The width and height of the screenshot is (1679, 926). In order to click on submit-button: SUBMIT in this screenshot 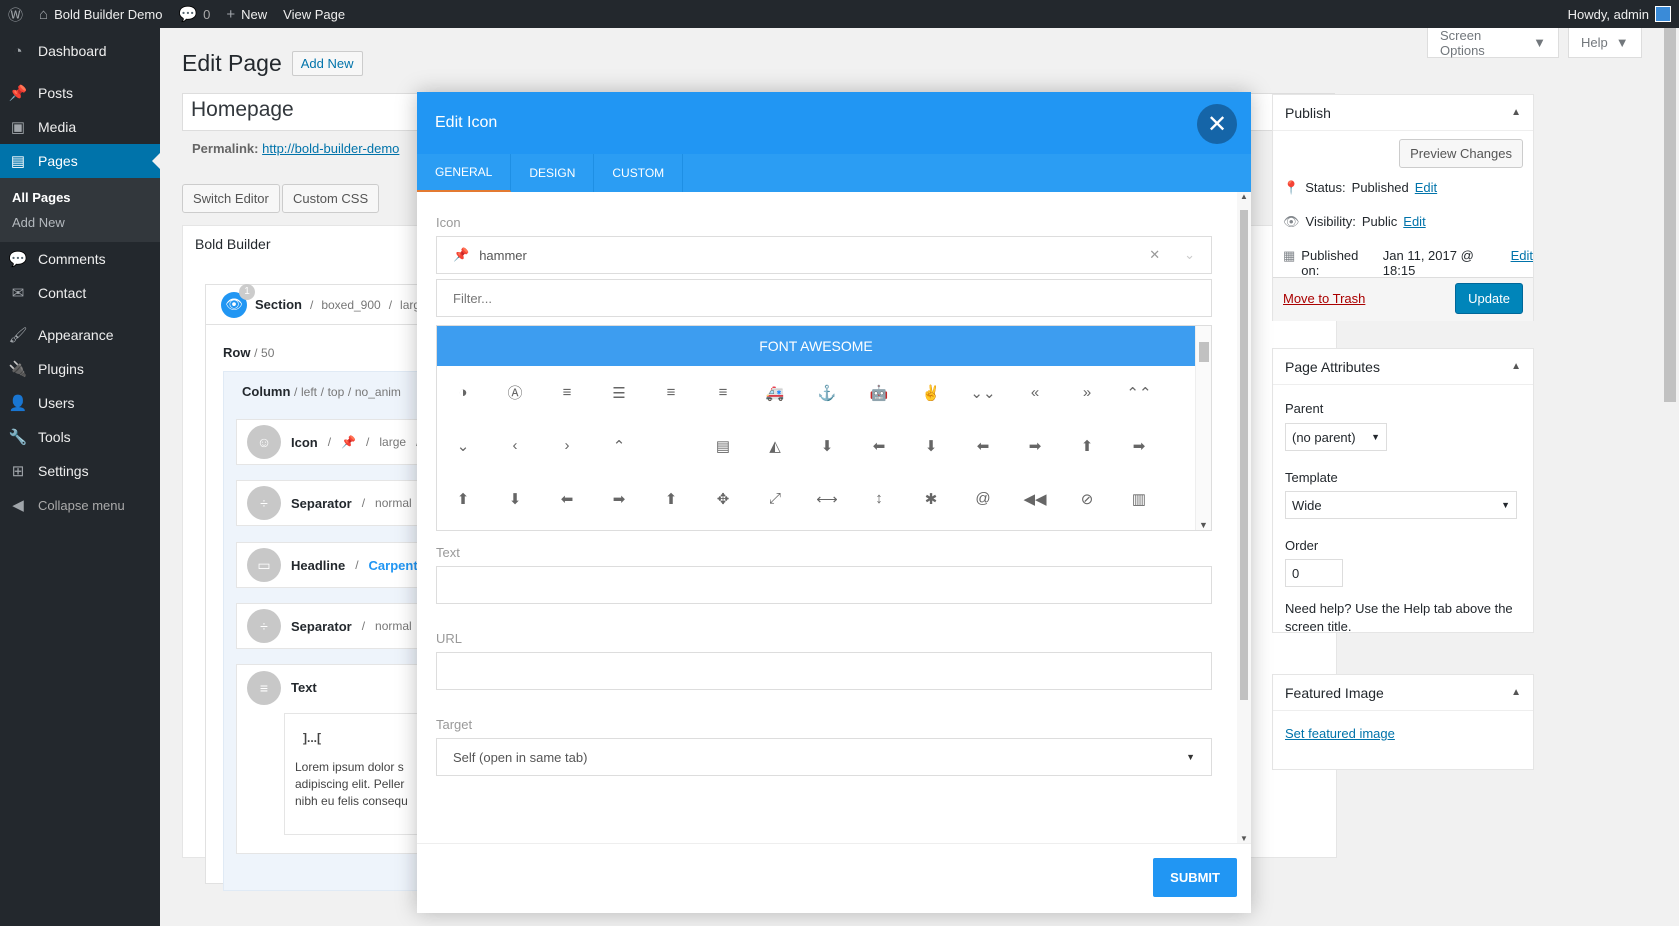, I will do `click(1195, 877)`.